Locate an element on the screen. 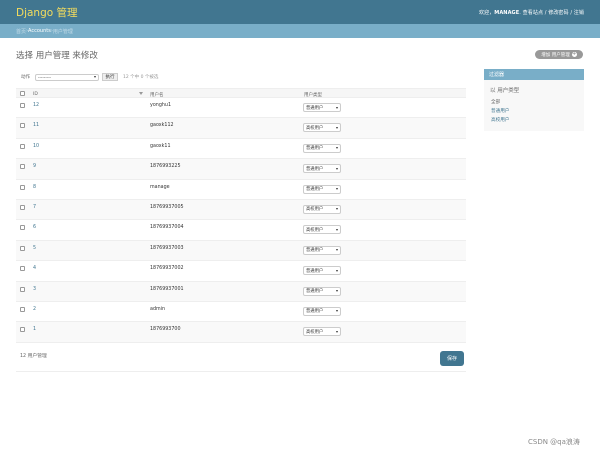  row-id-link: 5 is located at coordinates (34, 248).